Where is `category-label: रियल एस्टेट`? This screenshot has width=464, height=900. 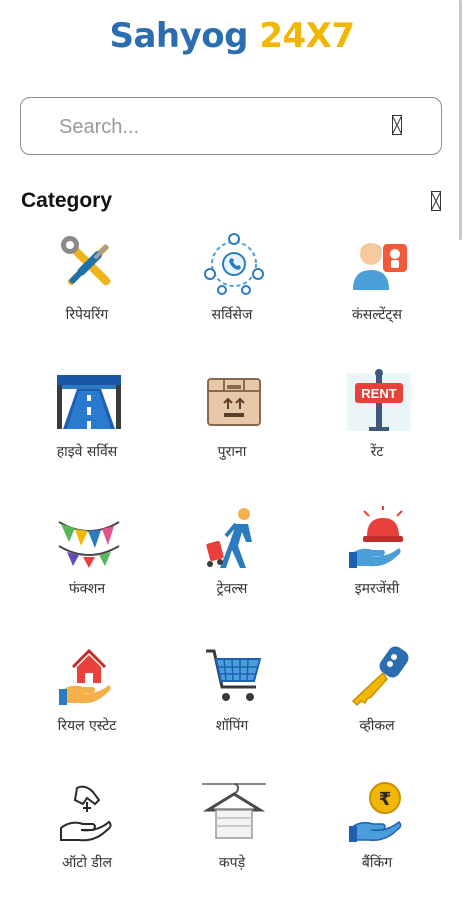
category-label: रियल एस्टेट is located at coordinates (87, 726).